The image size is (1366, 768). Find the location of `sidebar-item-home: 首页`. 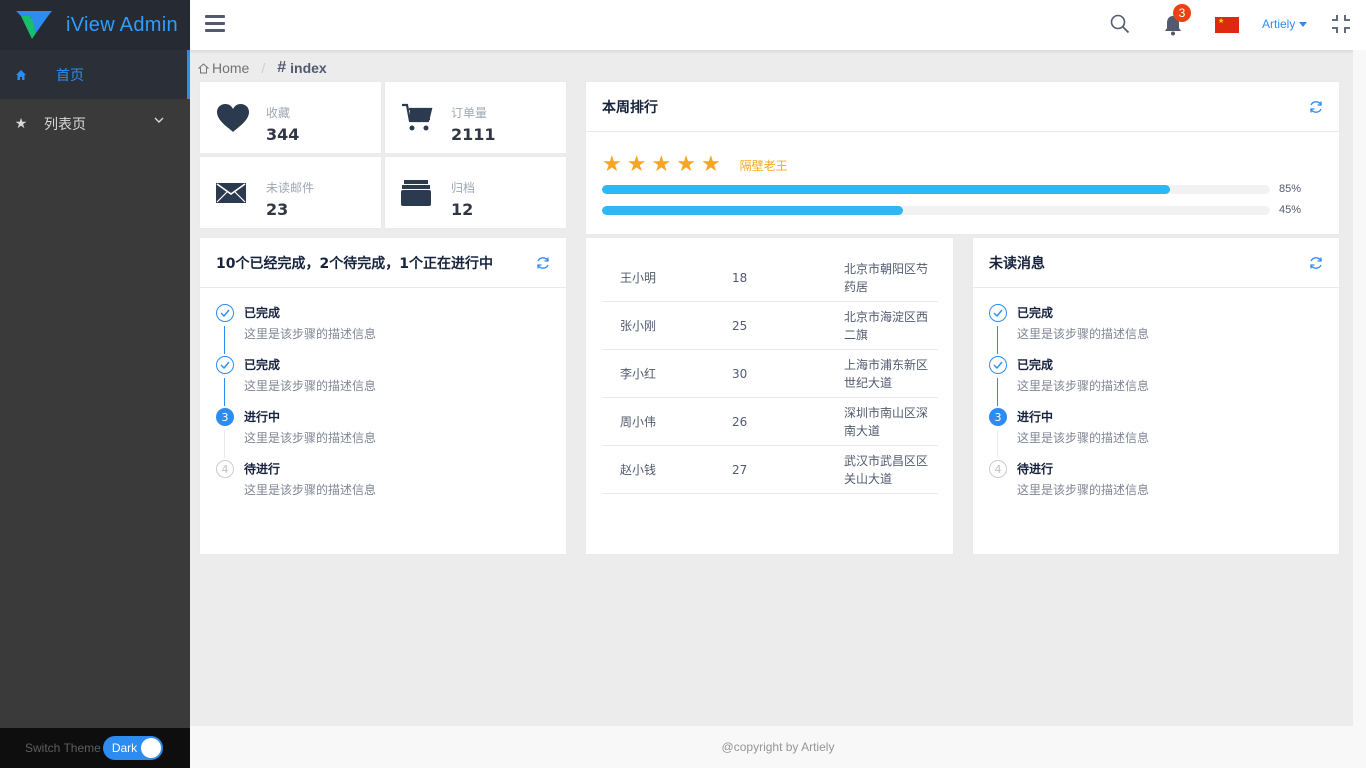

sidebar-item-home: 首页 is located at coordinates (95, 74).